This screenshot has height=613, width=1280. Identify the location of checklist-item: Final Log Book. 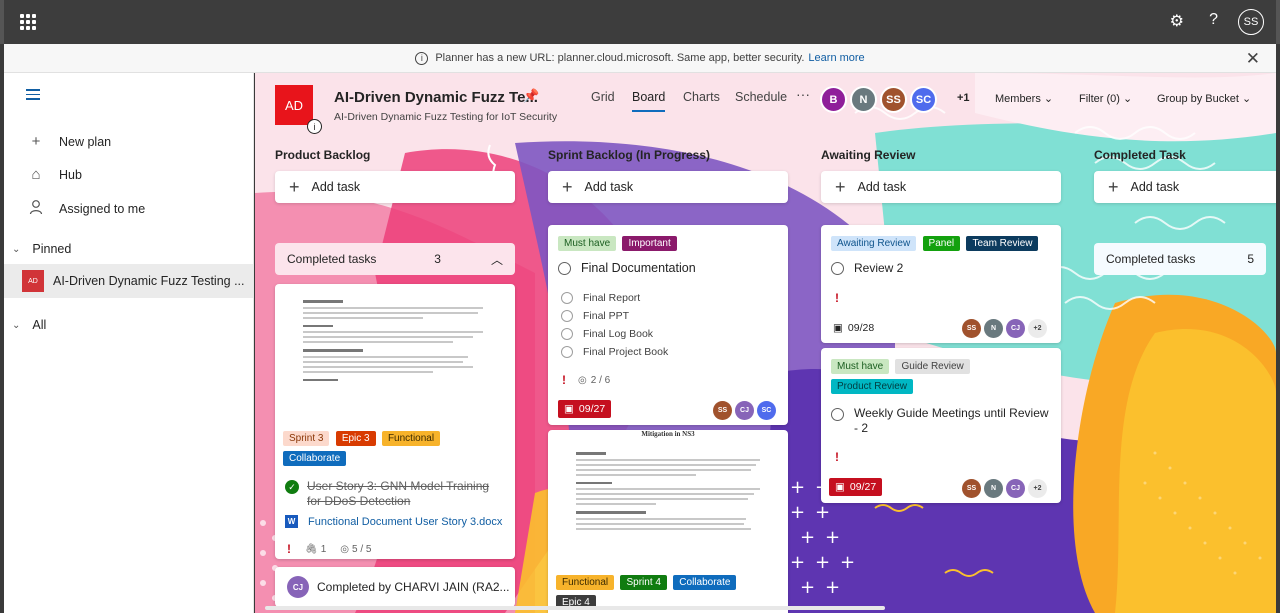
(614, 334).